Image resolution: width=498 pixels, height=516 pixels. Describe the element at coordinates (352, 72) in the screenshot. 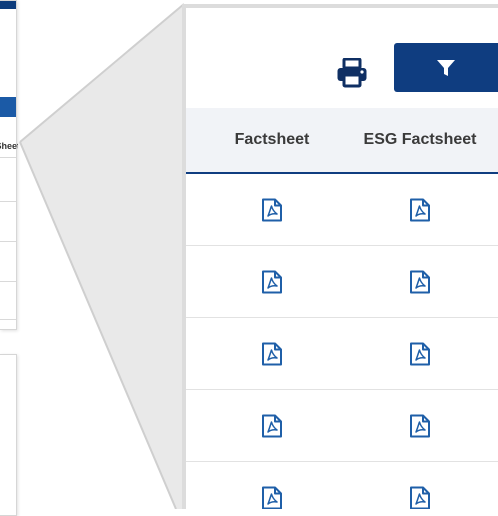

I see `printer-icon` at that location.